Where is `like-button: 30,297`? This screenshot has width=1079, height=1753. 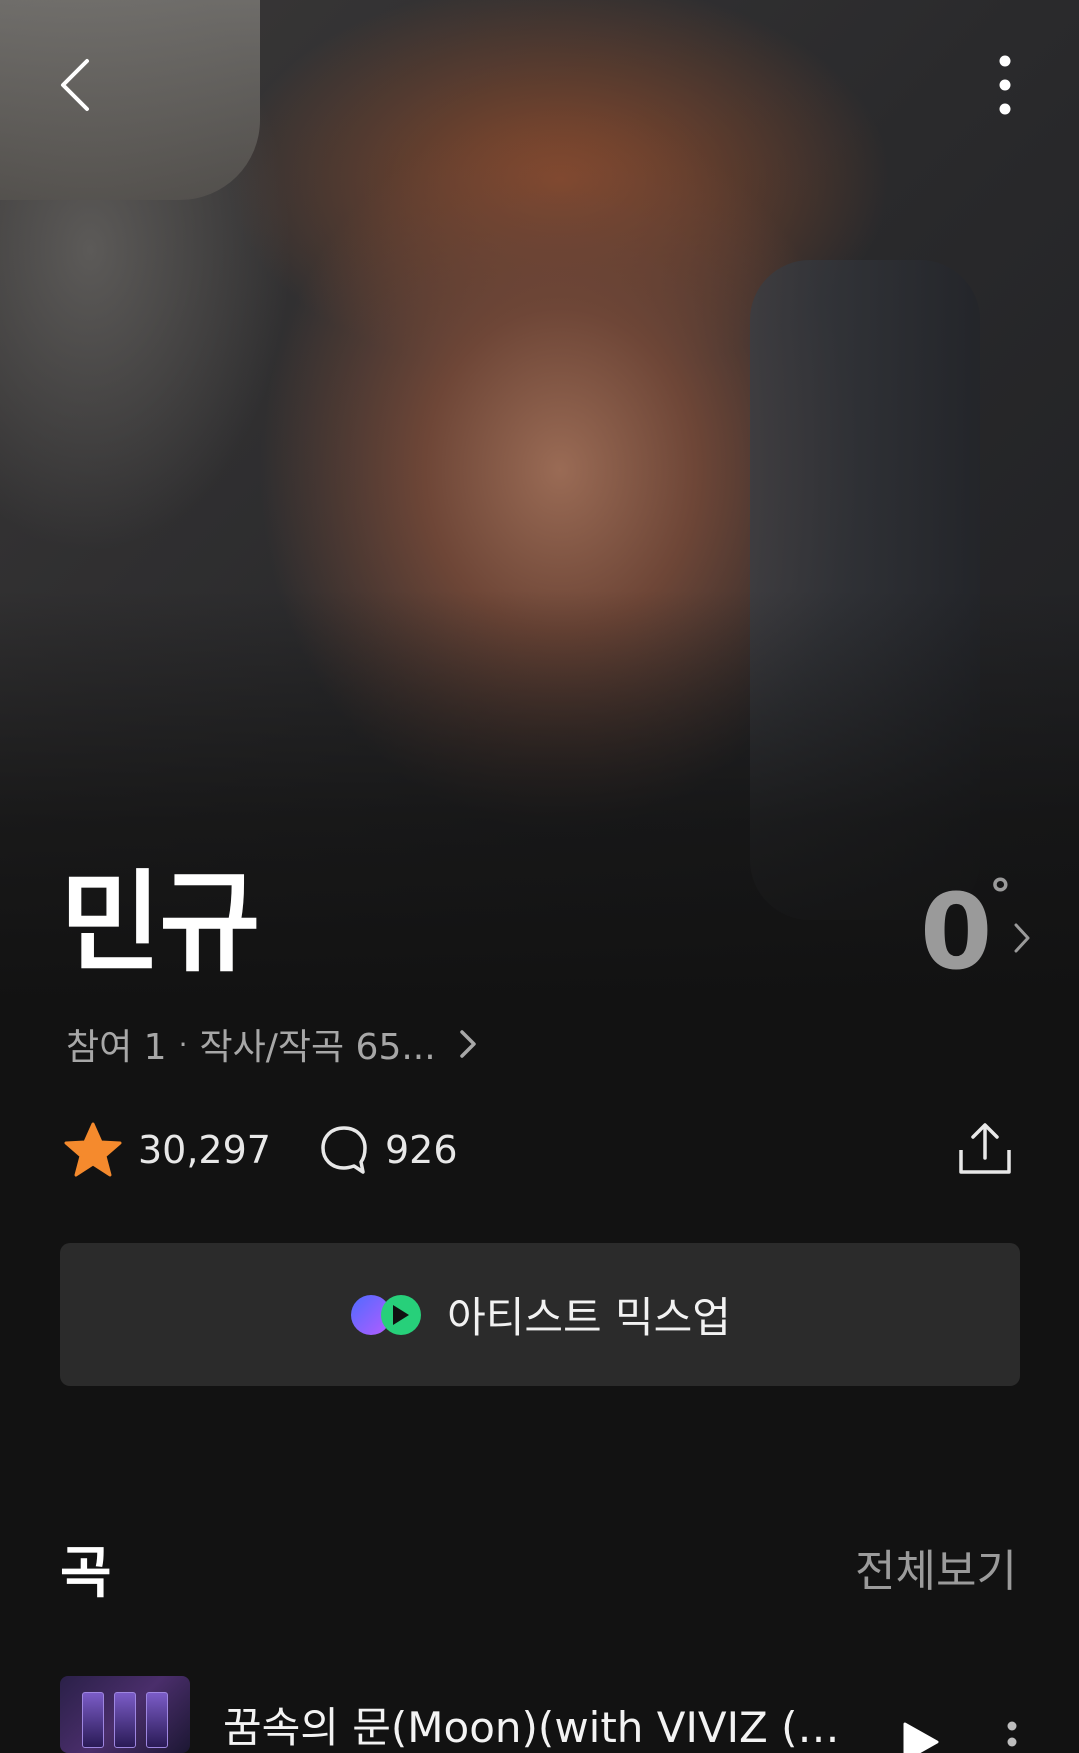 like-button: 30,297 is located at coordinates (167, 1150).